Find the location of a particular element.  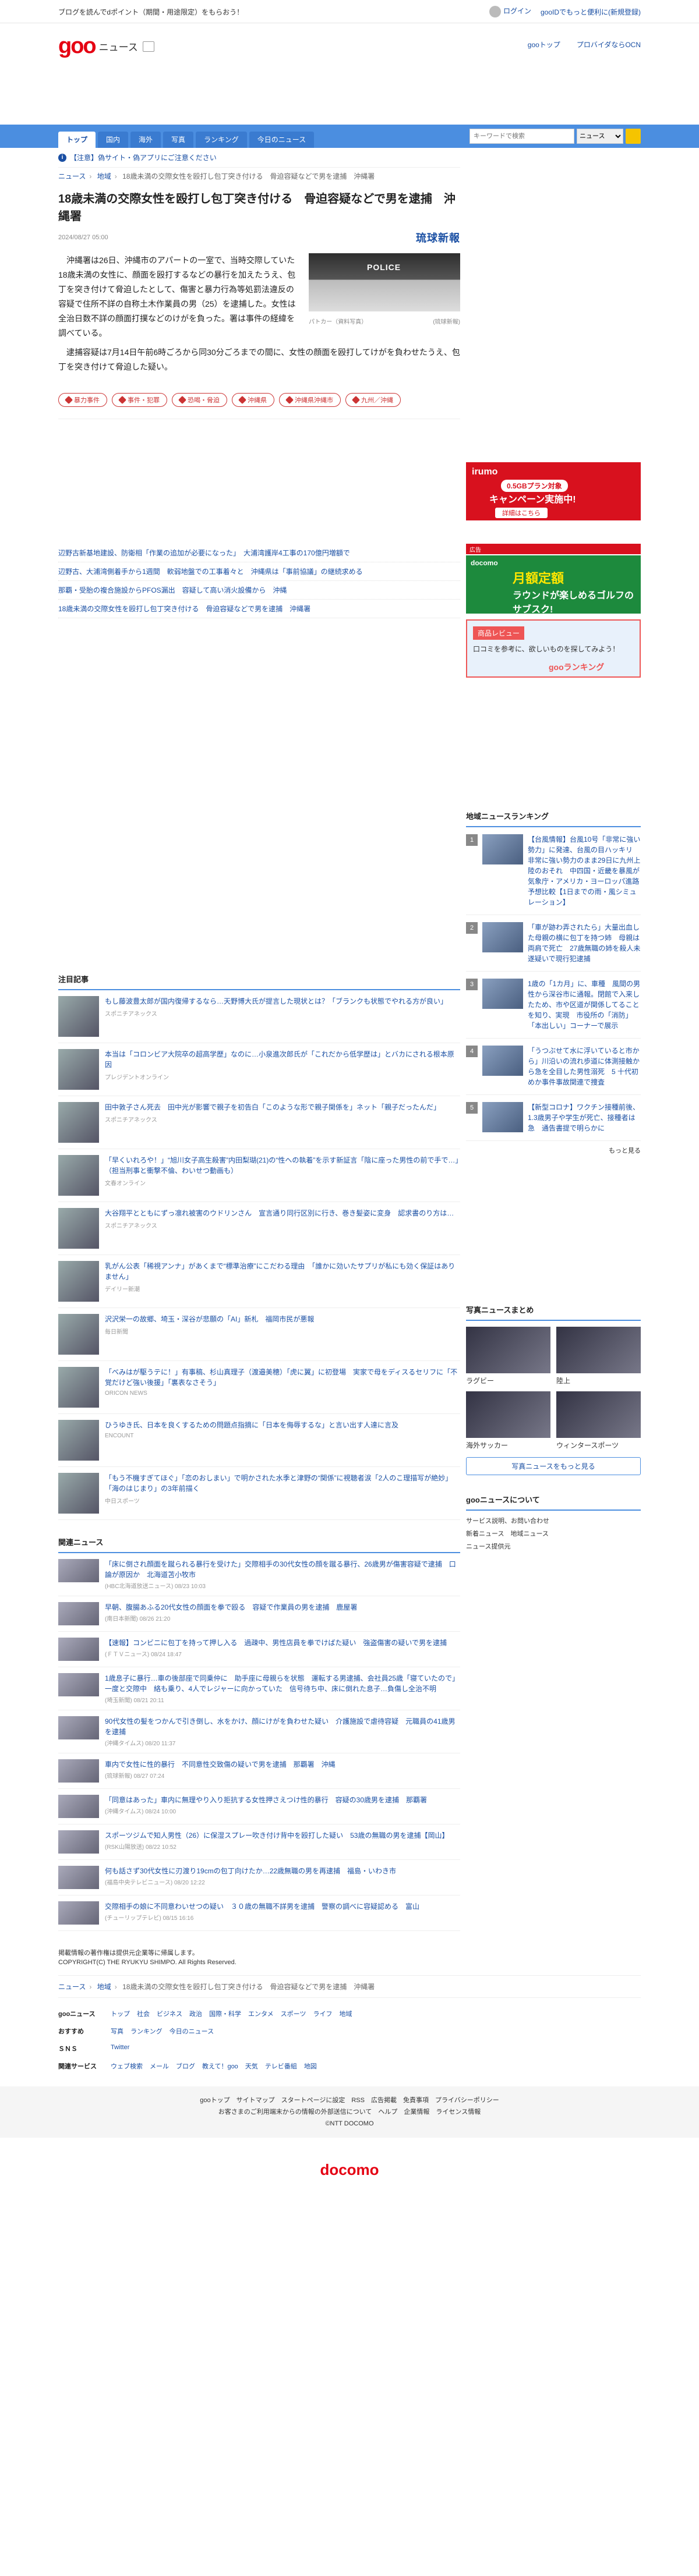

irumo-ad: irumo 0.5GBプラン対象 キャンペーン実施中! 詳細はこちら is located at coordinates (553, 491).